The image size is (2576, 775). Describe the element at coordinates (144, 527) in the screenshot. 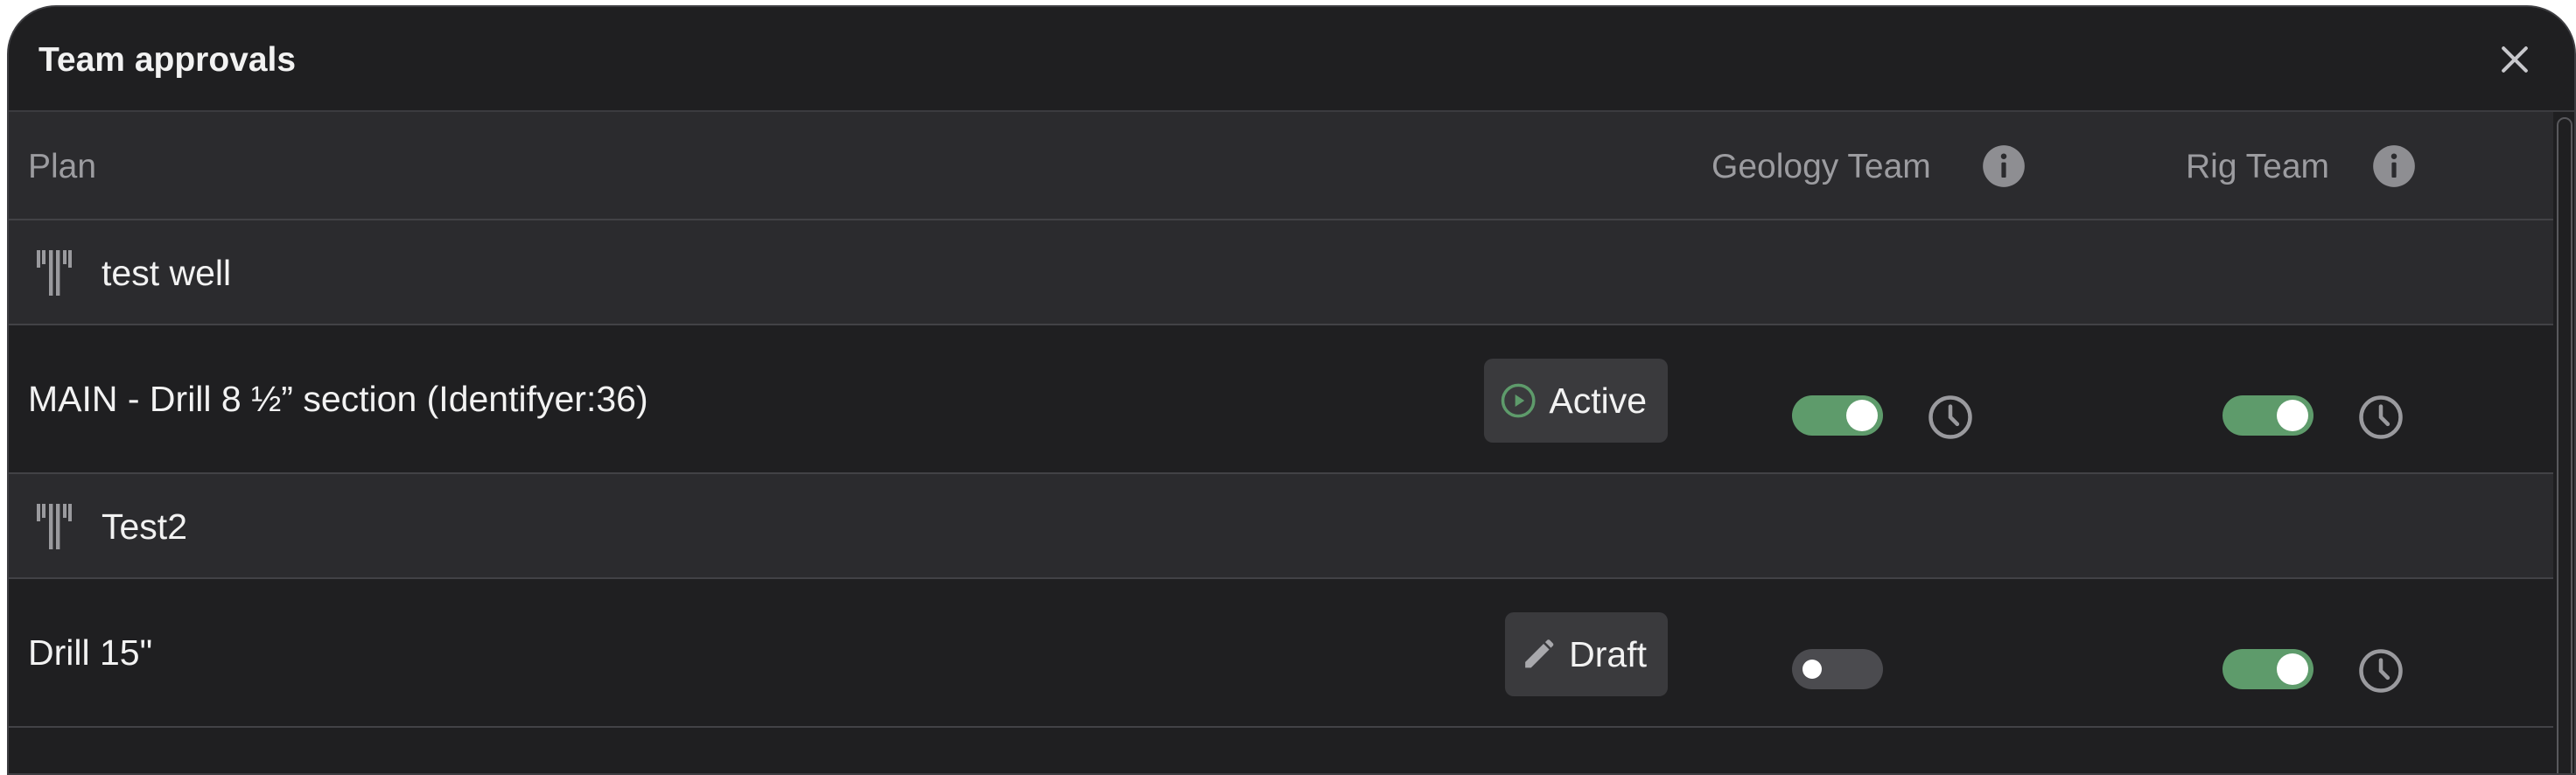

I see `group-name: Test2` at that location.